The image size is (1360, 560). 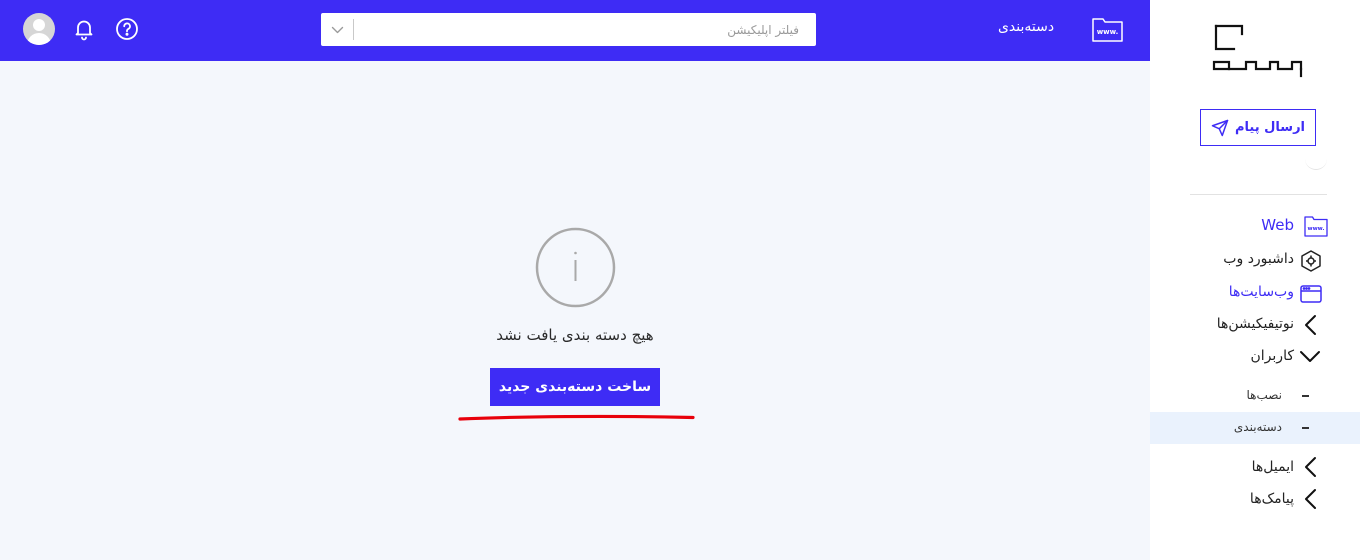 What do you see at coordinates (39, 39) in the screenshot?
I see `avatar-shoulders` at bounding box center [39, 39].